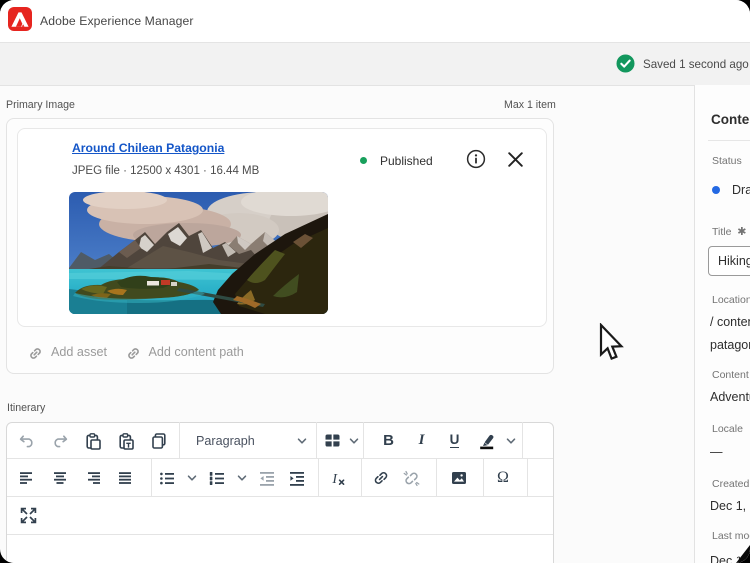 Image resolution: width=750 pixels, height=563 pixels. Describe the element at coordinates (334, 479) in the screenshot. I see `svg-text: I` at that location.